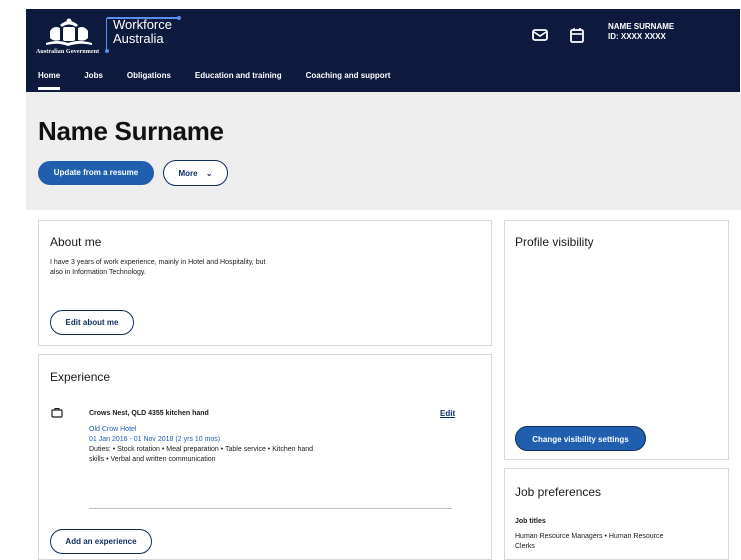 The height and width of the screenshot is (560, 741). I want to click on experience-employer: Old Crow Hotel, so click(113, 429).